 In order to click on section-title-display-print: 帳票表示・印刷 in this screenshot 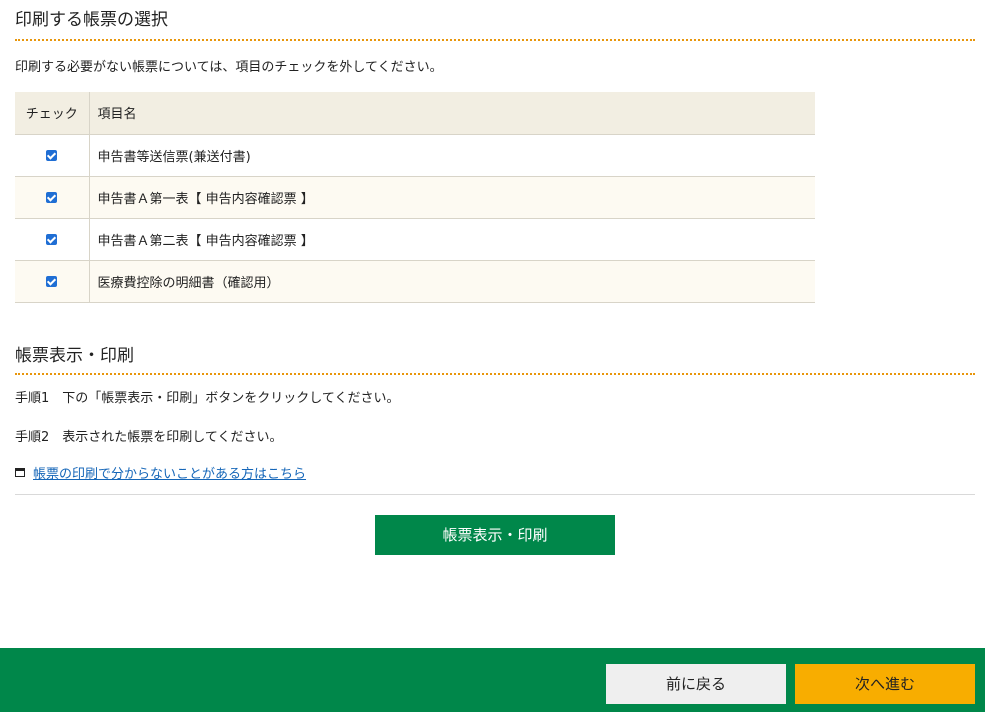, I will do `click(495, 355)`.